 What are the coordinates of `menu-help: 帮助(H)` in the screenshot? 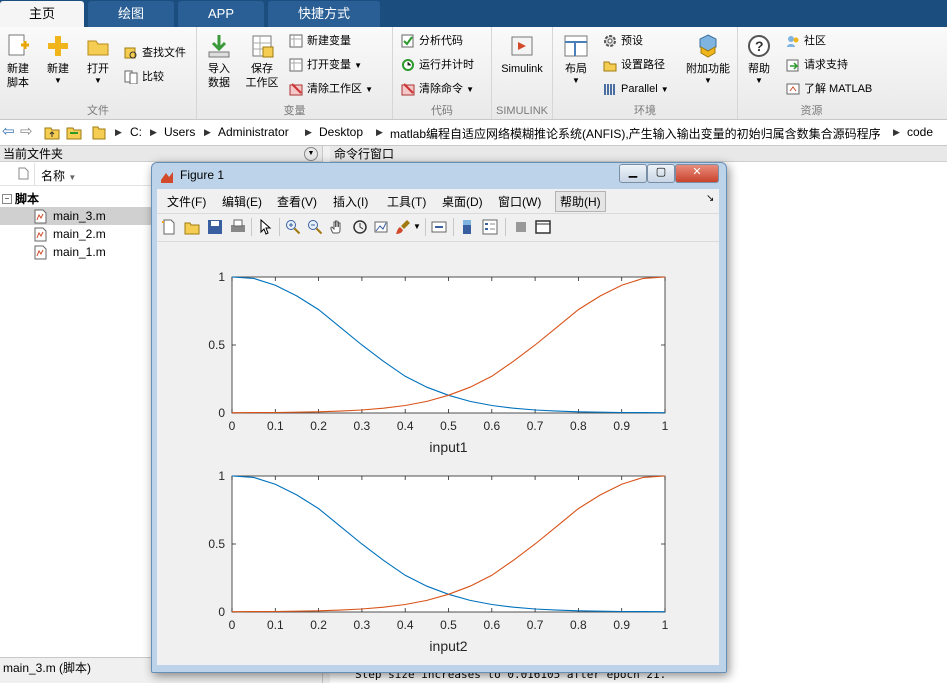 It's located at (580, 201).